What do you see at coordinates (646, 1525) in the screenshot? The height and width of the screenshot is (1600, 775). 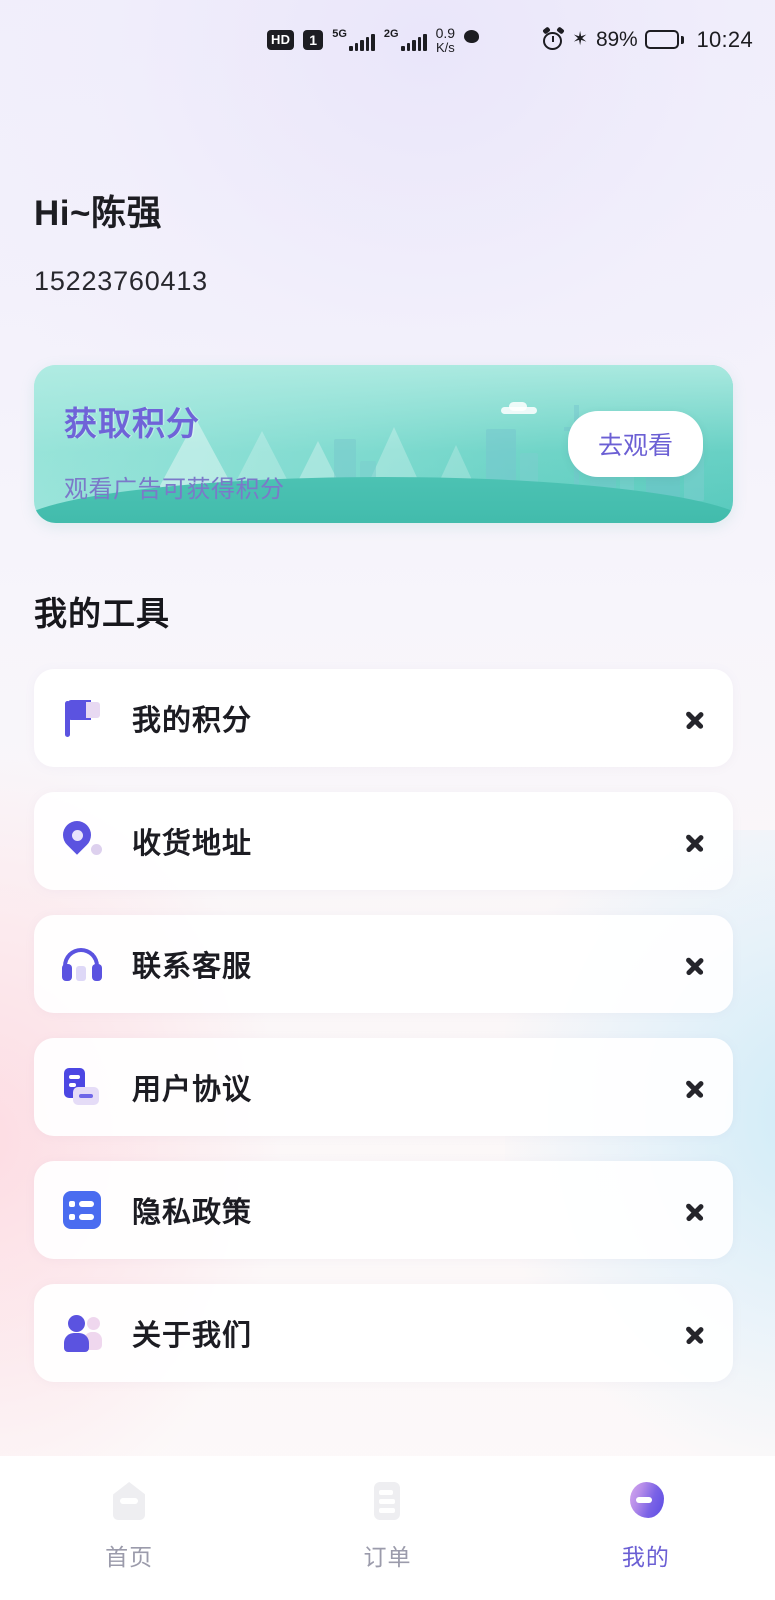 I see `tab-profile: 我的` at bounding box center [646, 1525].